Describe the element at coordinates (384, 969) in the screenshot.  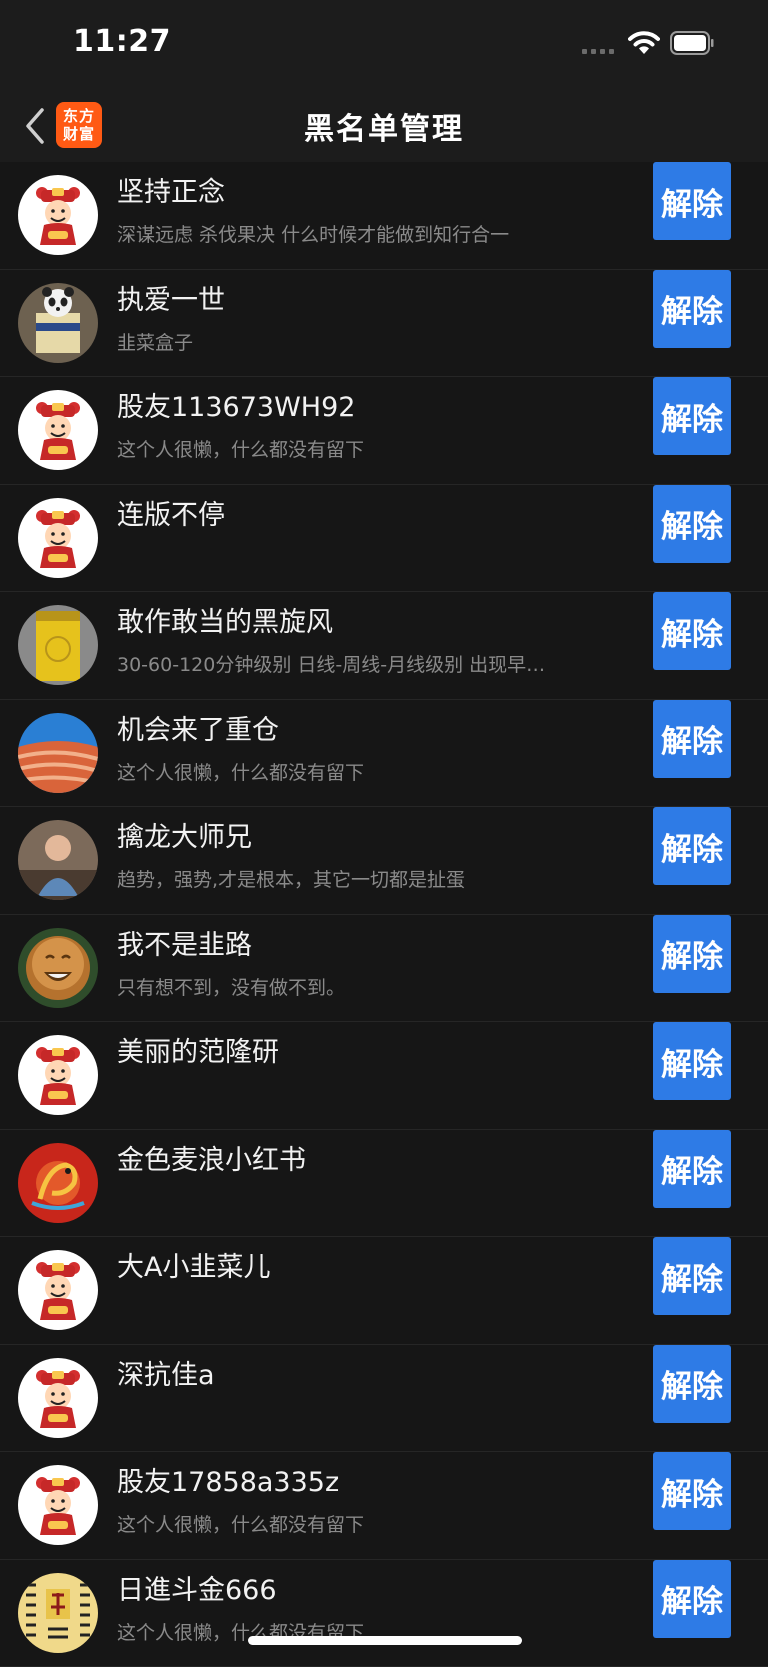
I see `list-item: 我不是韭路只有想不到，没有做不到。 解除` at that location.